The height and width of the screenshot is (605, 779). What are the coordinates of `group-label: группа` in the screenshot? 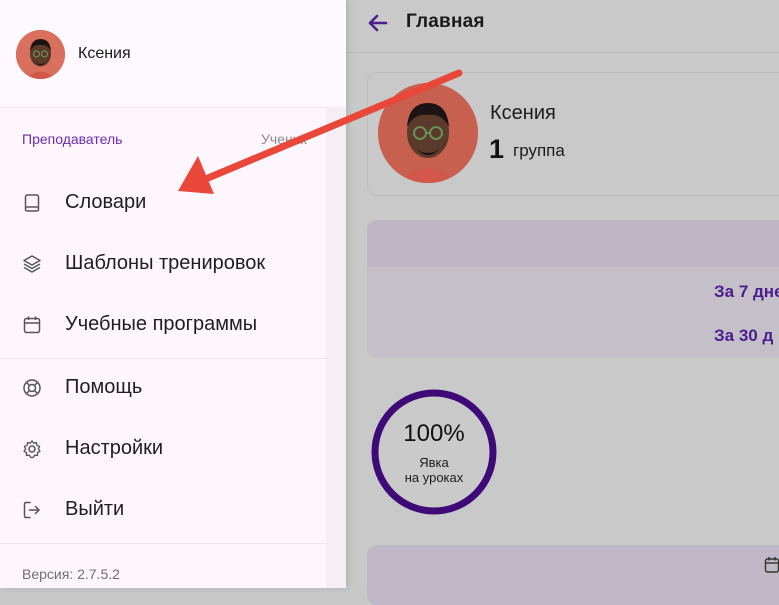 It's located at (539, 150).